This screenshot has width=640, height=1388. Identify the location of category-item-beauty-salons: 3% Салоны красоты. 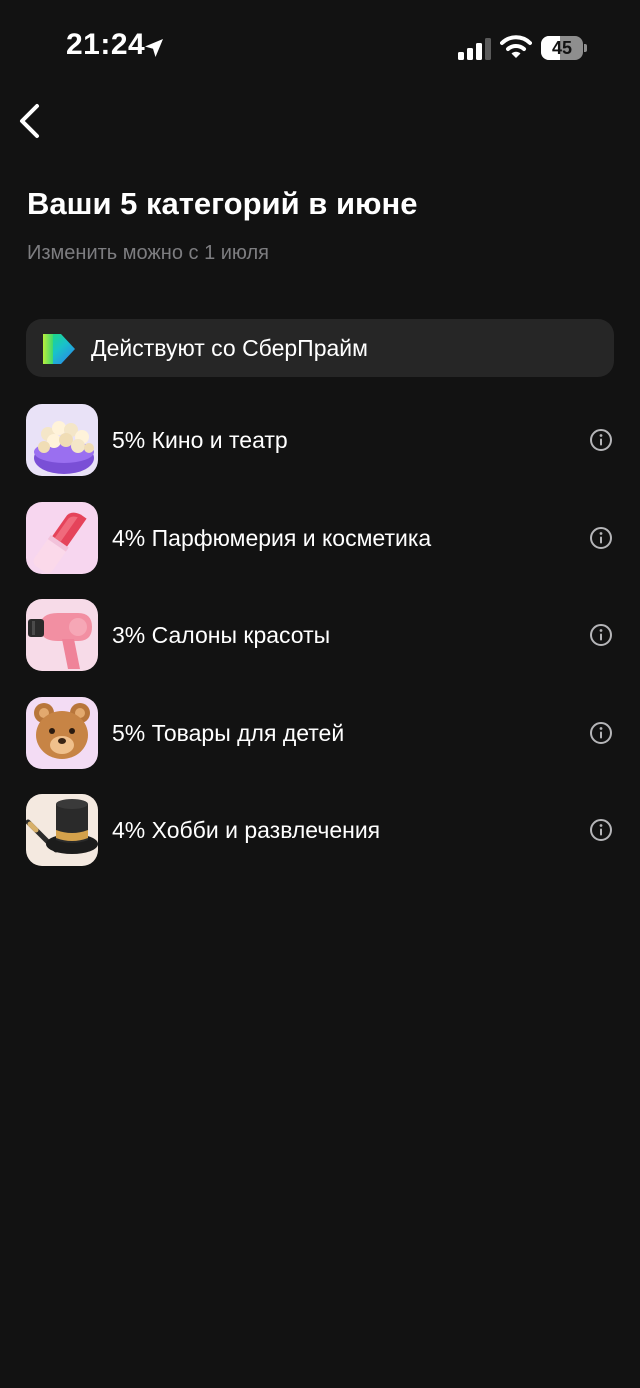
(320, 644).